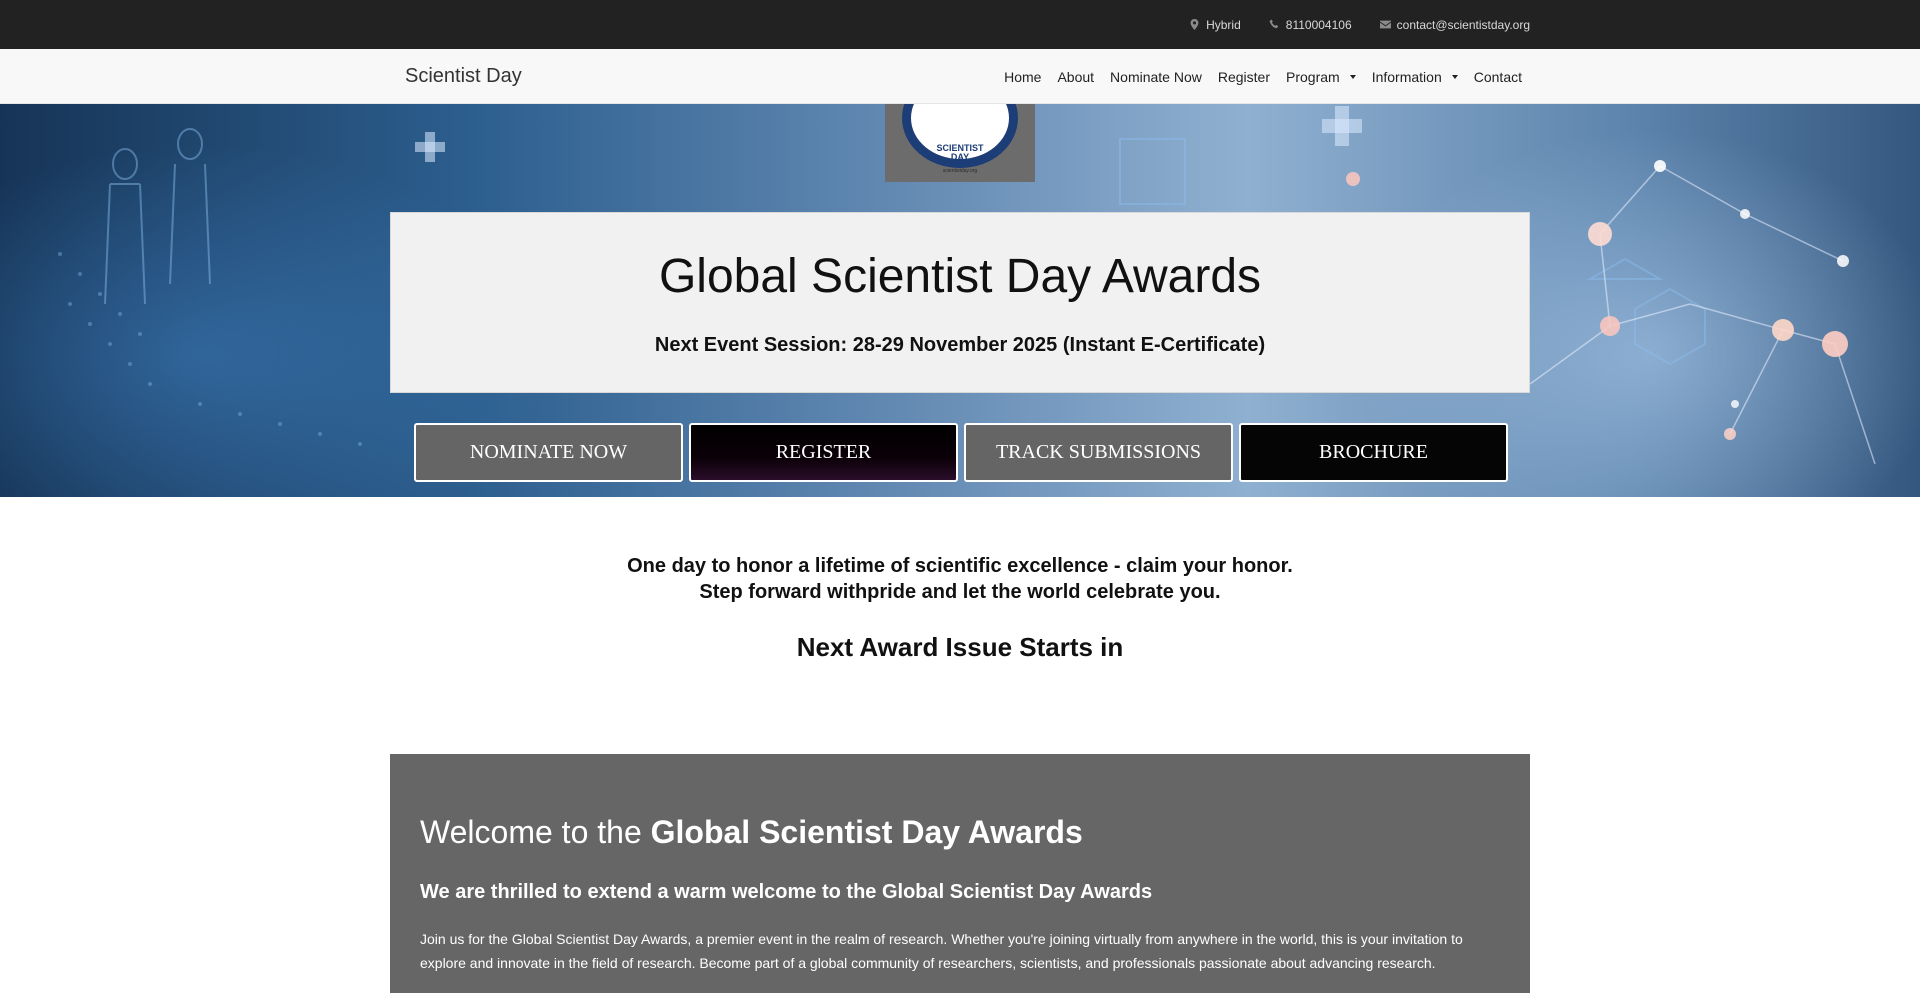 This screenshot has height=993, width=1920. What do you see at coordinates (1098, 452) in the screenshot?
I see `track-submissions-button: TRACK SUBMISSIONS` at bounding box center [1098, 452].